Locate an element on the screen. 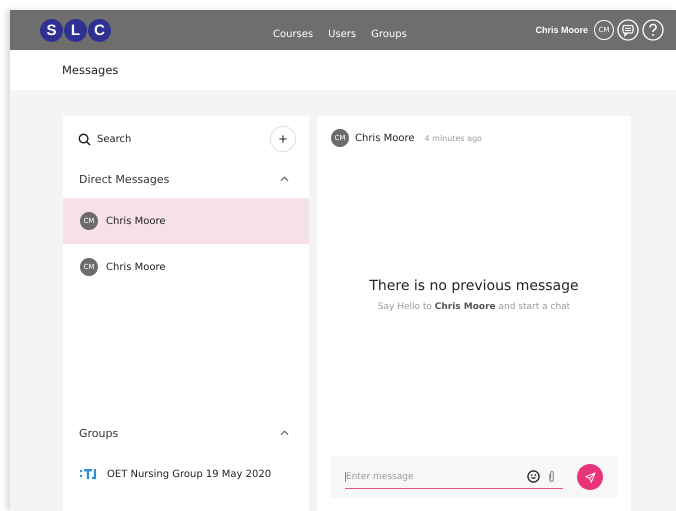  nav-link: Courses is located at coordinates (293, 34).